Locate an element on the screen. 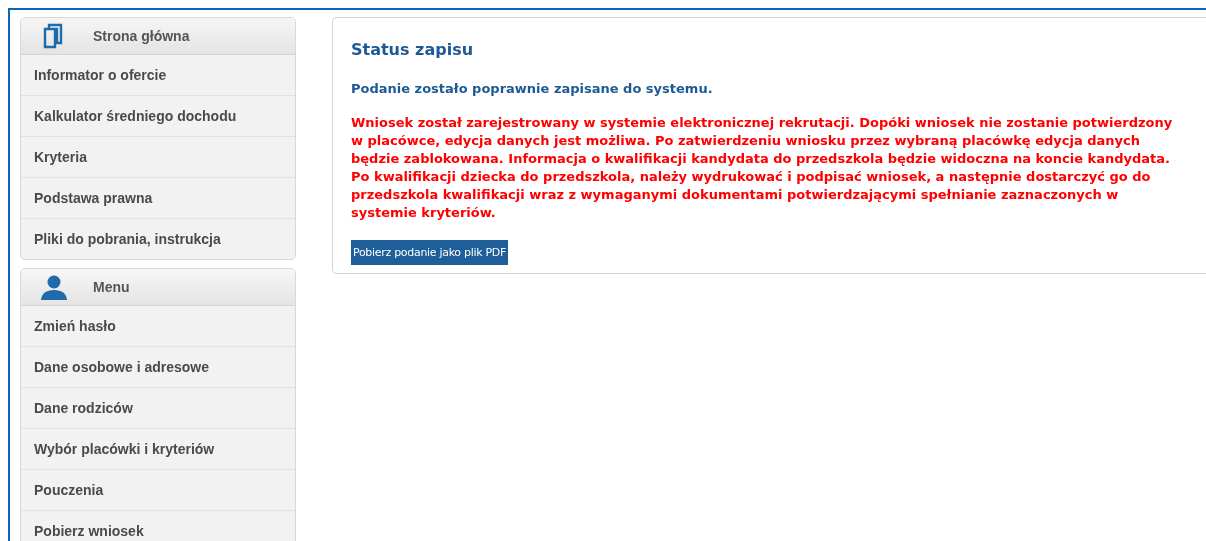 This screenshot has height=541, width=1206. panel-title: Strona główna is located at coordinates (141, 36).